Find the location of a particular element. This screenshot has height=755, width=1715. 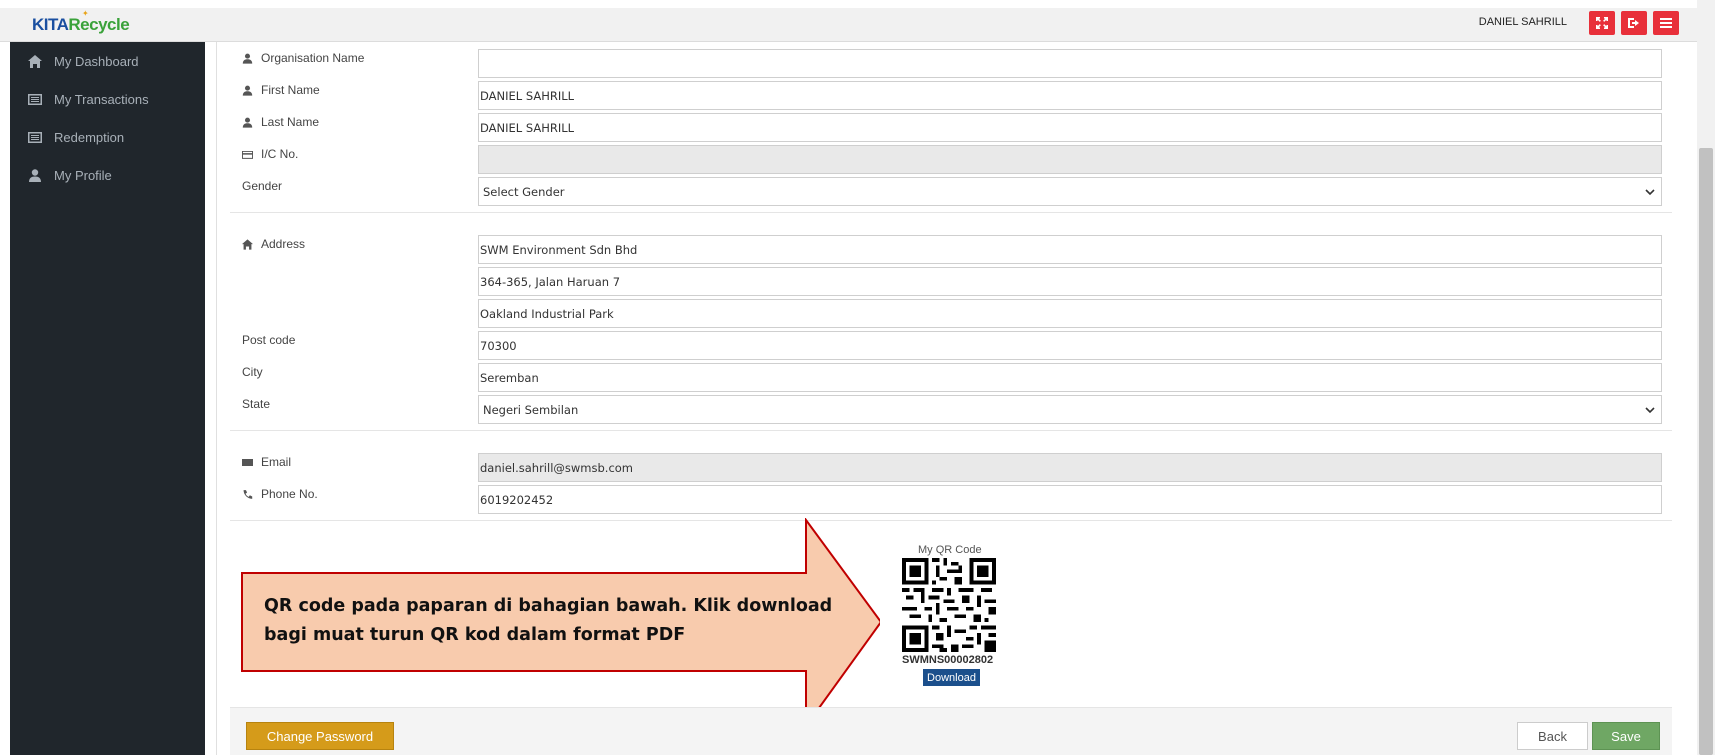

expand-icon is located at coordinates (1602, 23).